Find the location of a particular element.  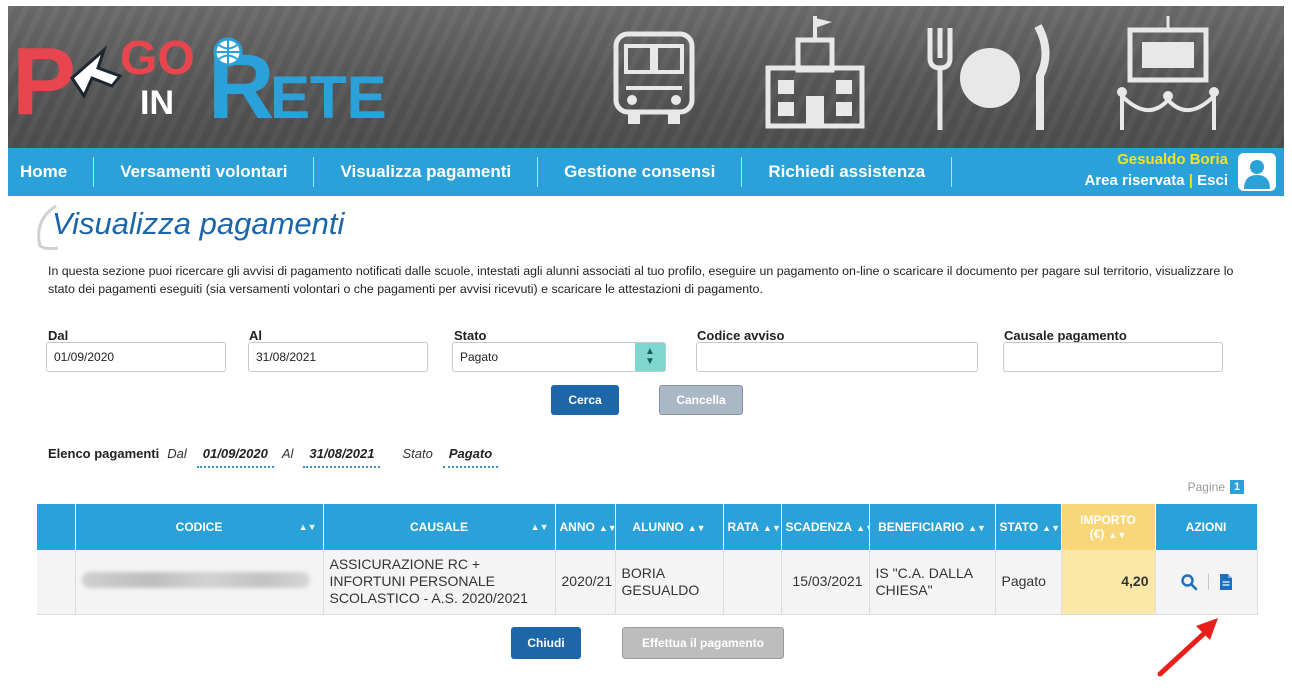

stato-select: Pagato ▲ ▼ is located at coordinates (559, 357).